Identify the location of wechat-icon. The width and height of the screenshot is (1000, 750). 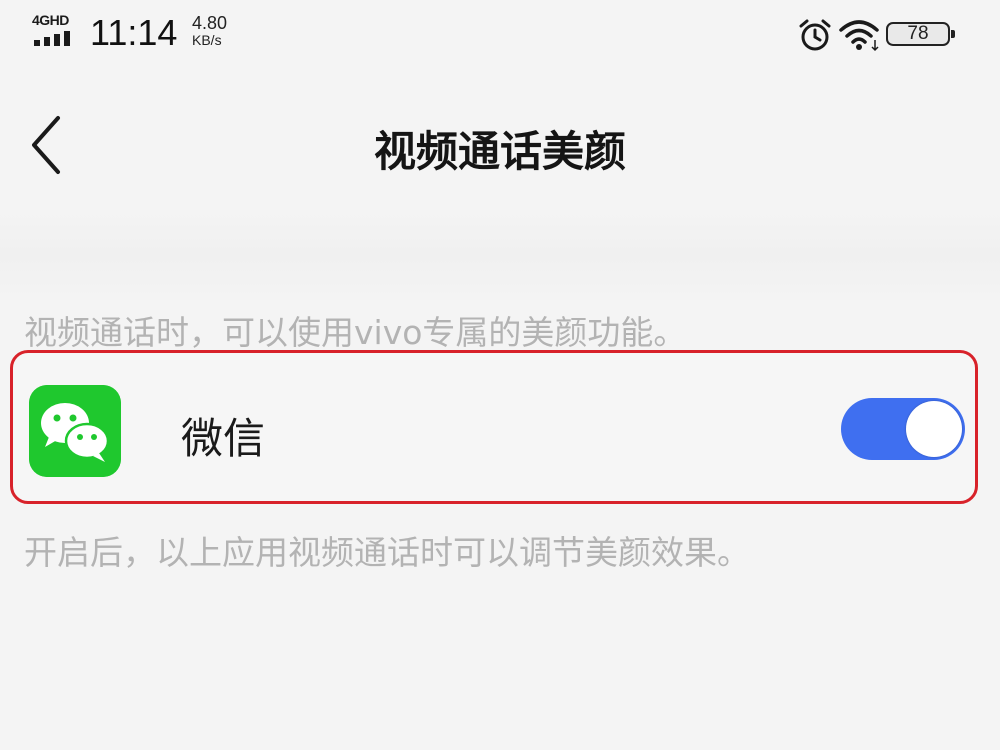
(75, 431).